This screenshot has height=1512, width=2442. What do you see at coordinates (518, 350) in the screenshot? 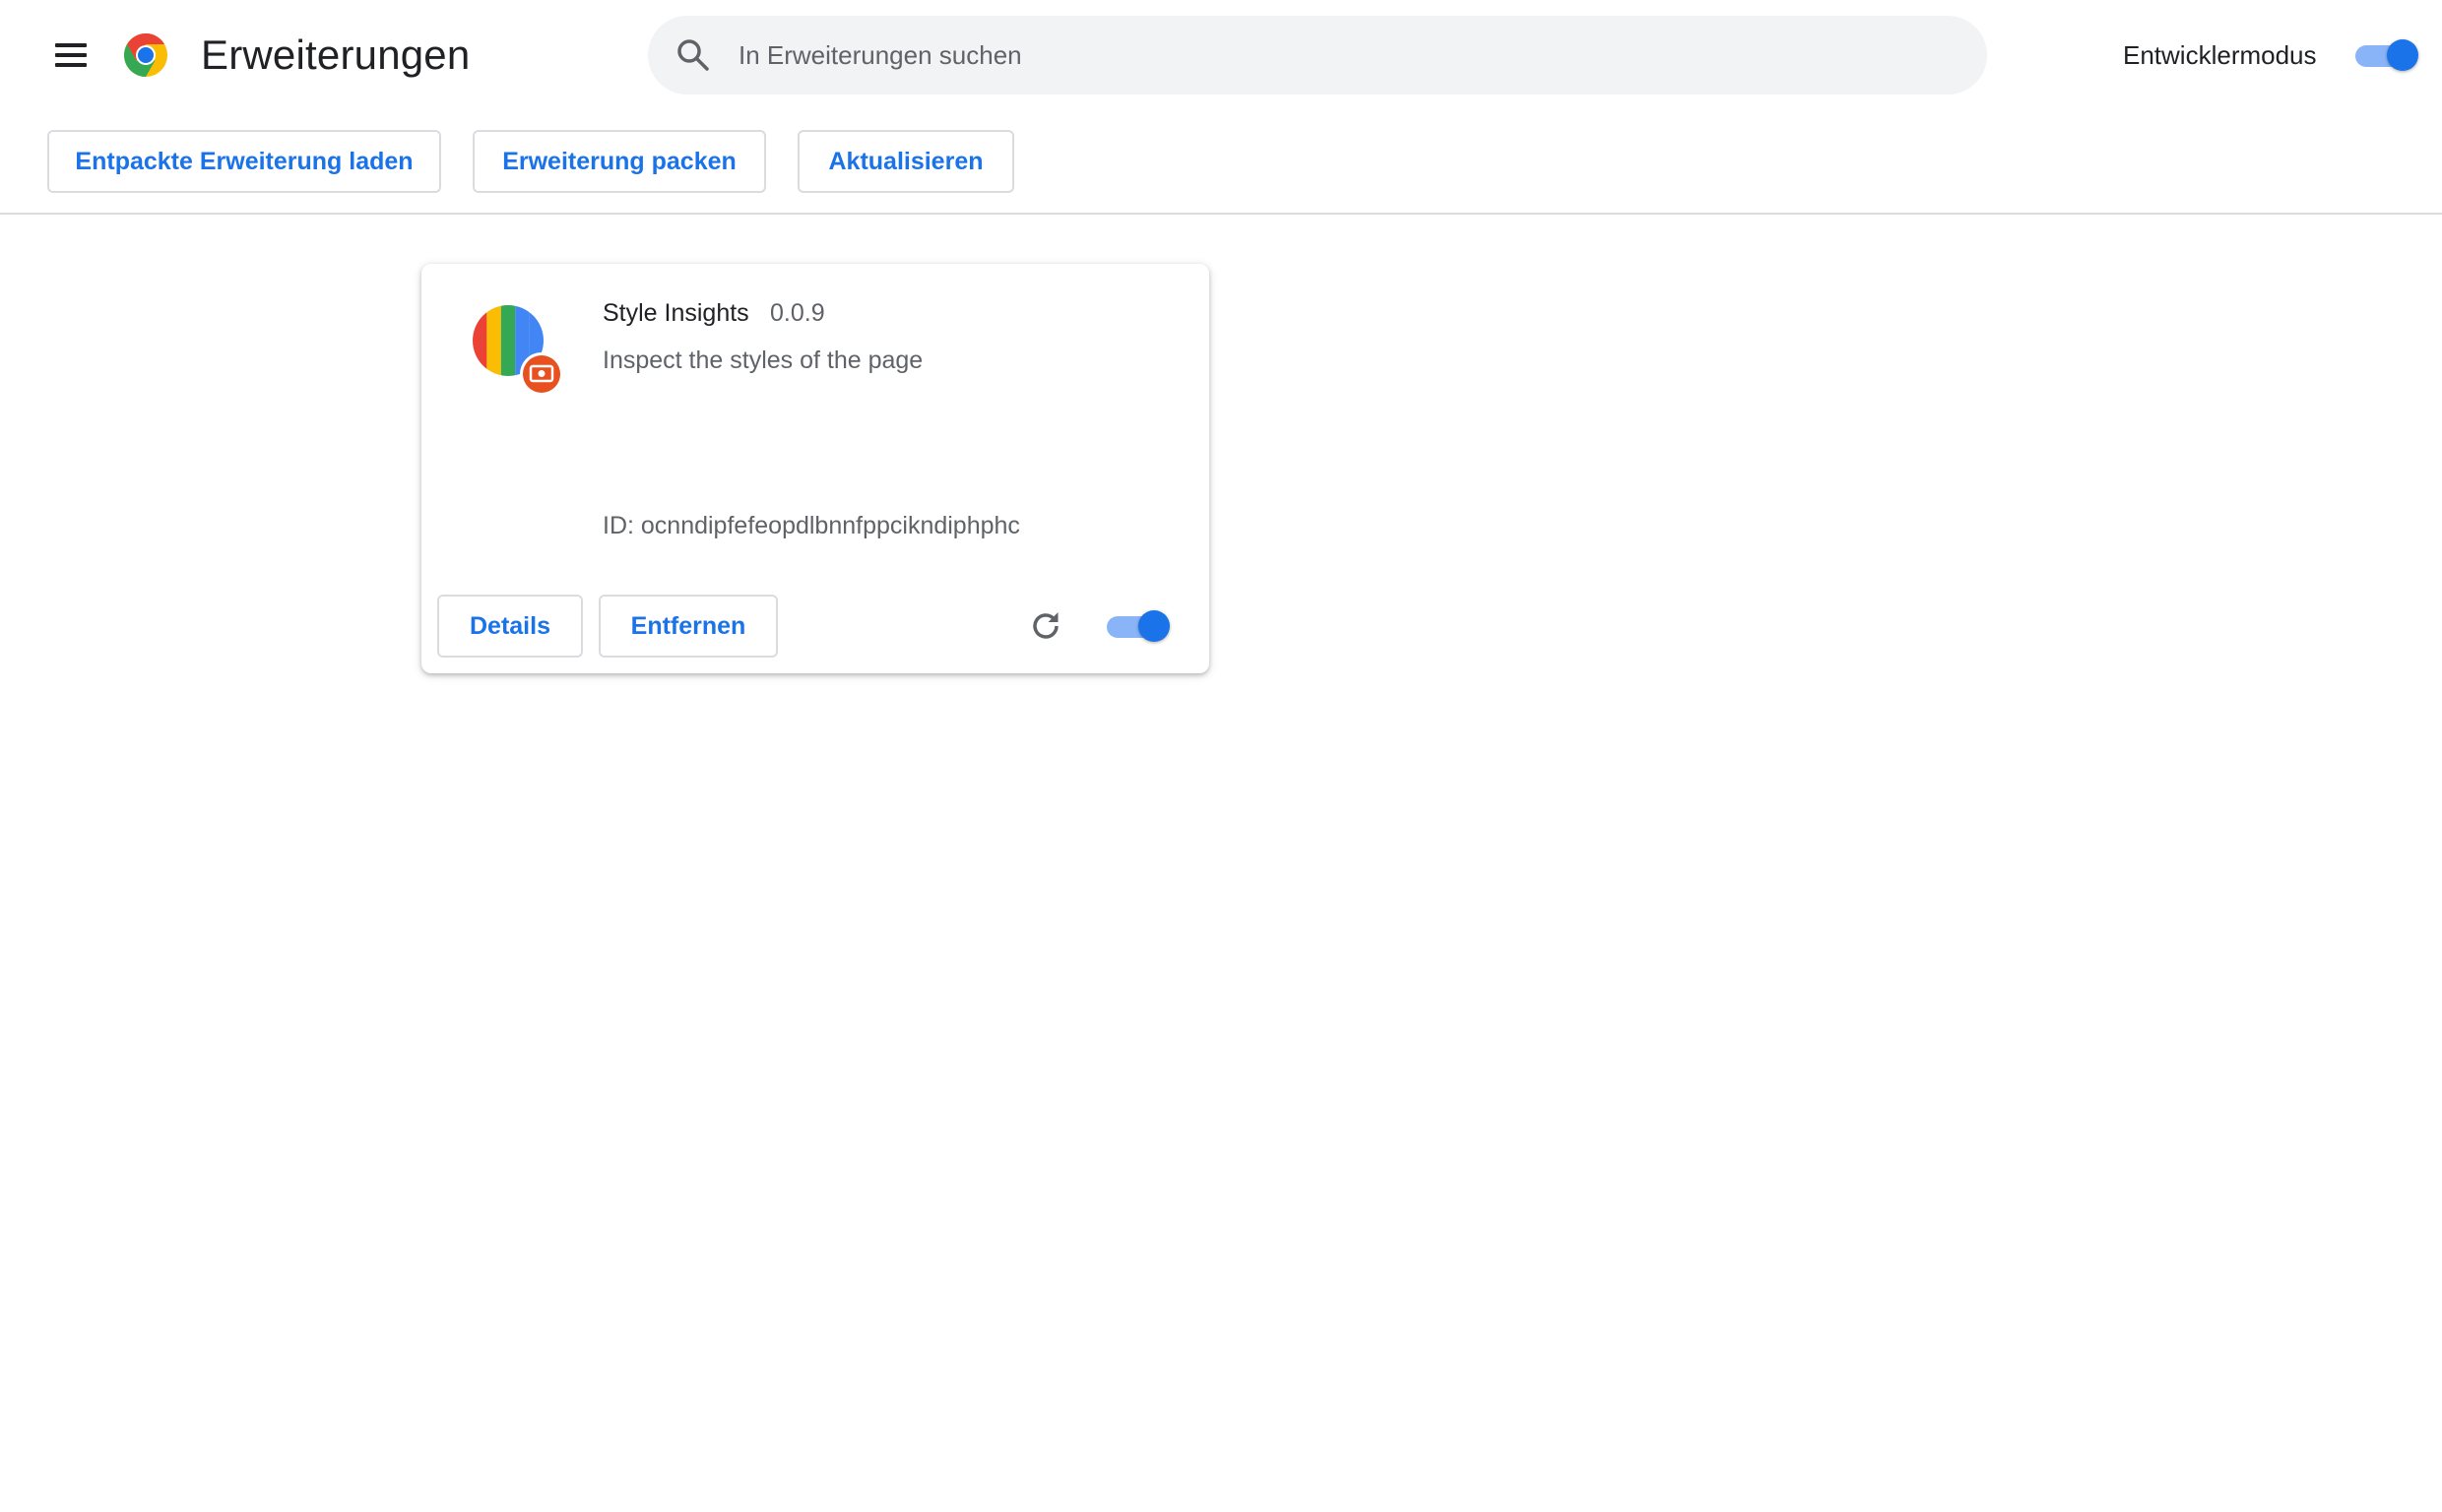
I see `style-insights-extension-icon` at bounding box center [518, 350].